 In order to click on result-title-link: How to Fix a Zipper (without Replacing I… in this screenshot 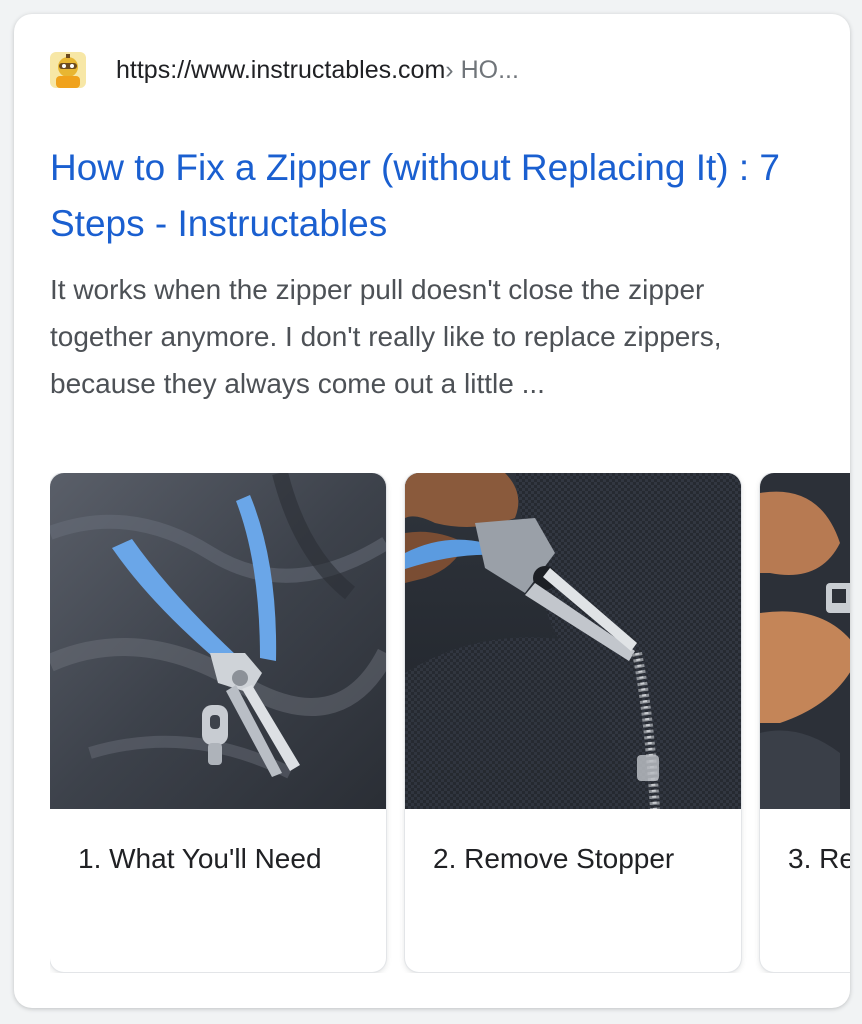, I will do `click(440, 196)`.